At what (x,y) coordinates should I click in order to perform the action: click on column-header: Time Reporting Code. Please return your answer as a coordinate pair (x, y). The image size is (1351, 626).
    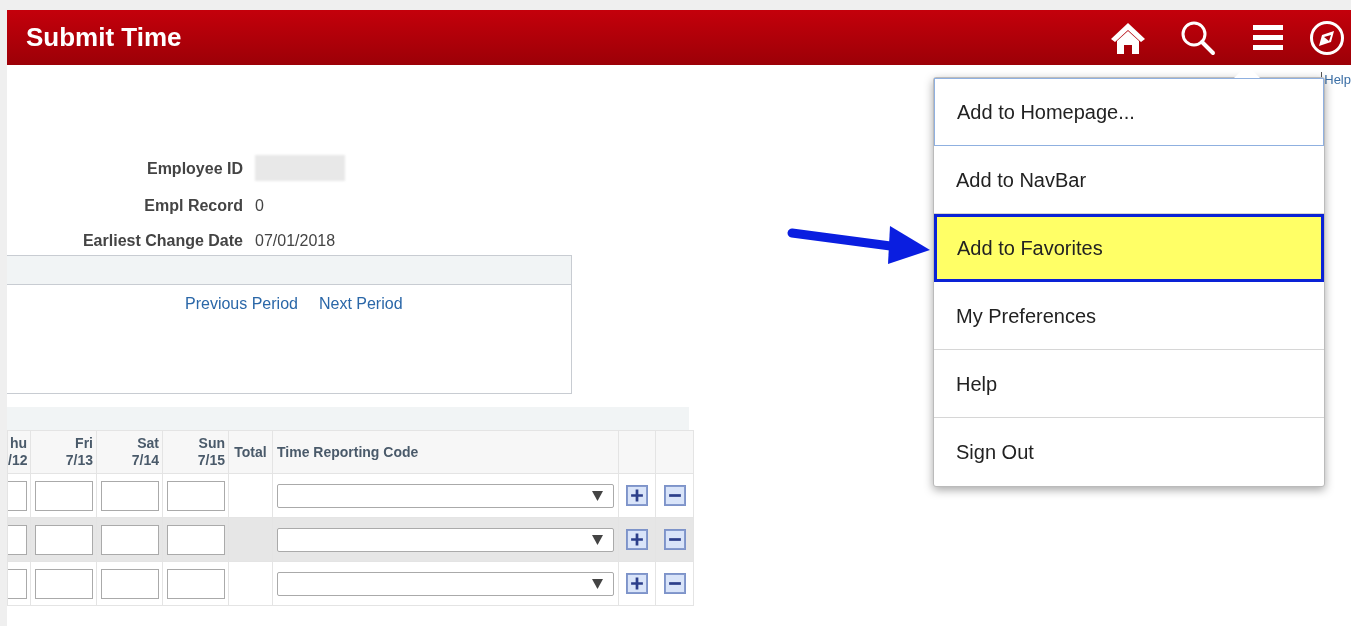
    Looking at the image, I should click on (348, 452).